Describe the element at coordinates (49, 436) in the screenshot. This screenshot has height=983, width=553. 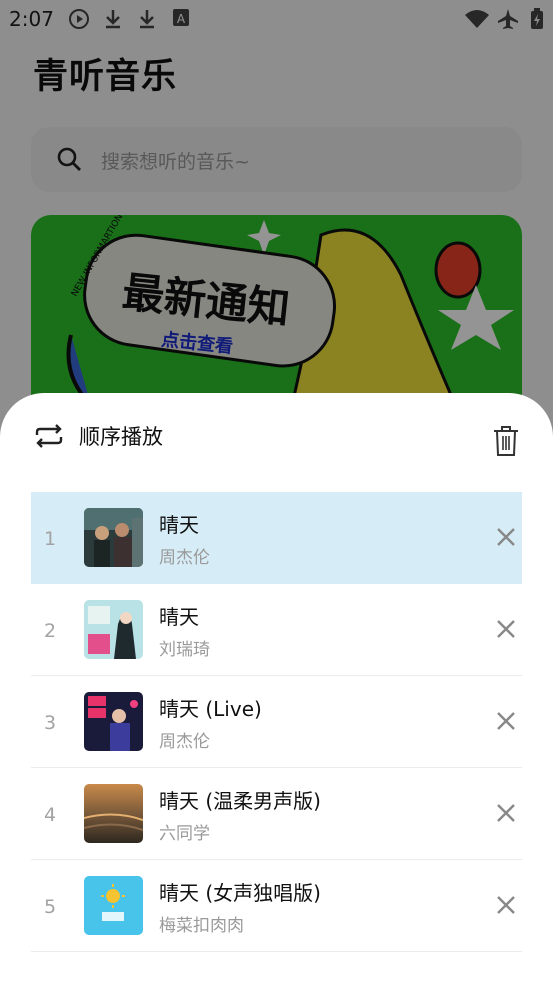
I see `repeat-icon` at that location.